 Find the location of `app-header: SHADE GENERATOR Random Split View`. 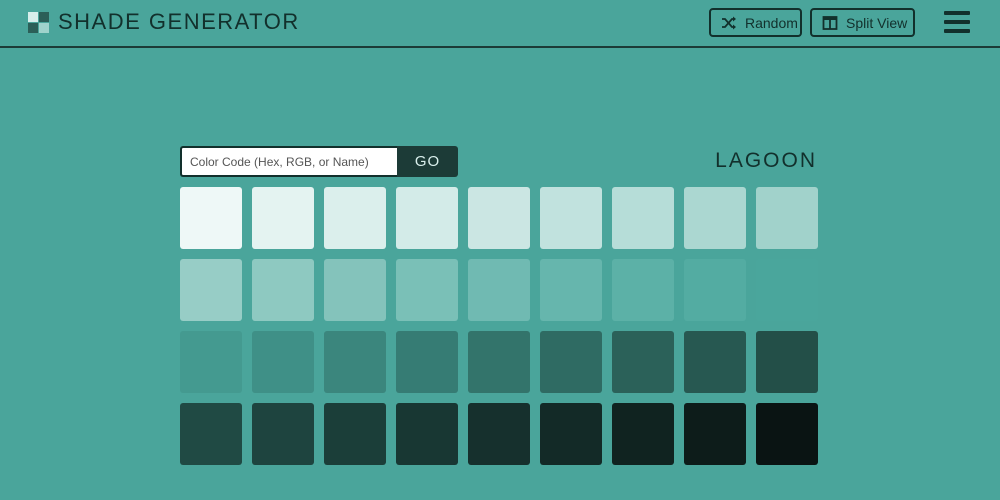

app-header: SHADE GENERATOR Random Split View is located at coordinates (500, 24).